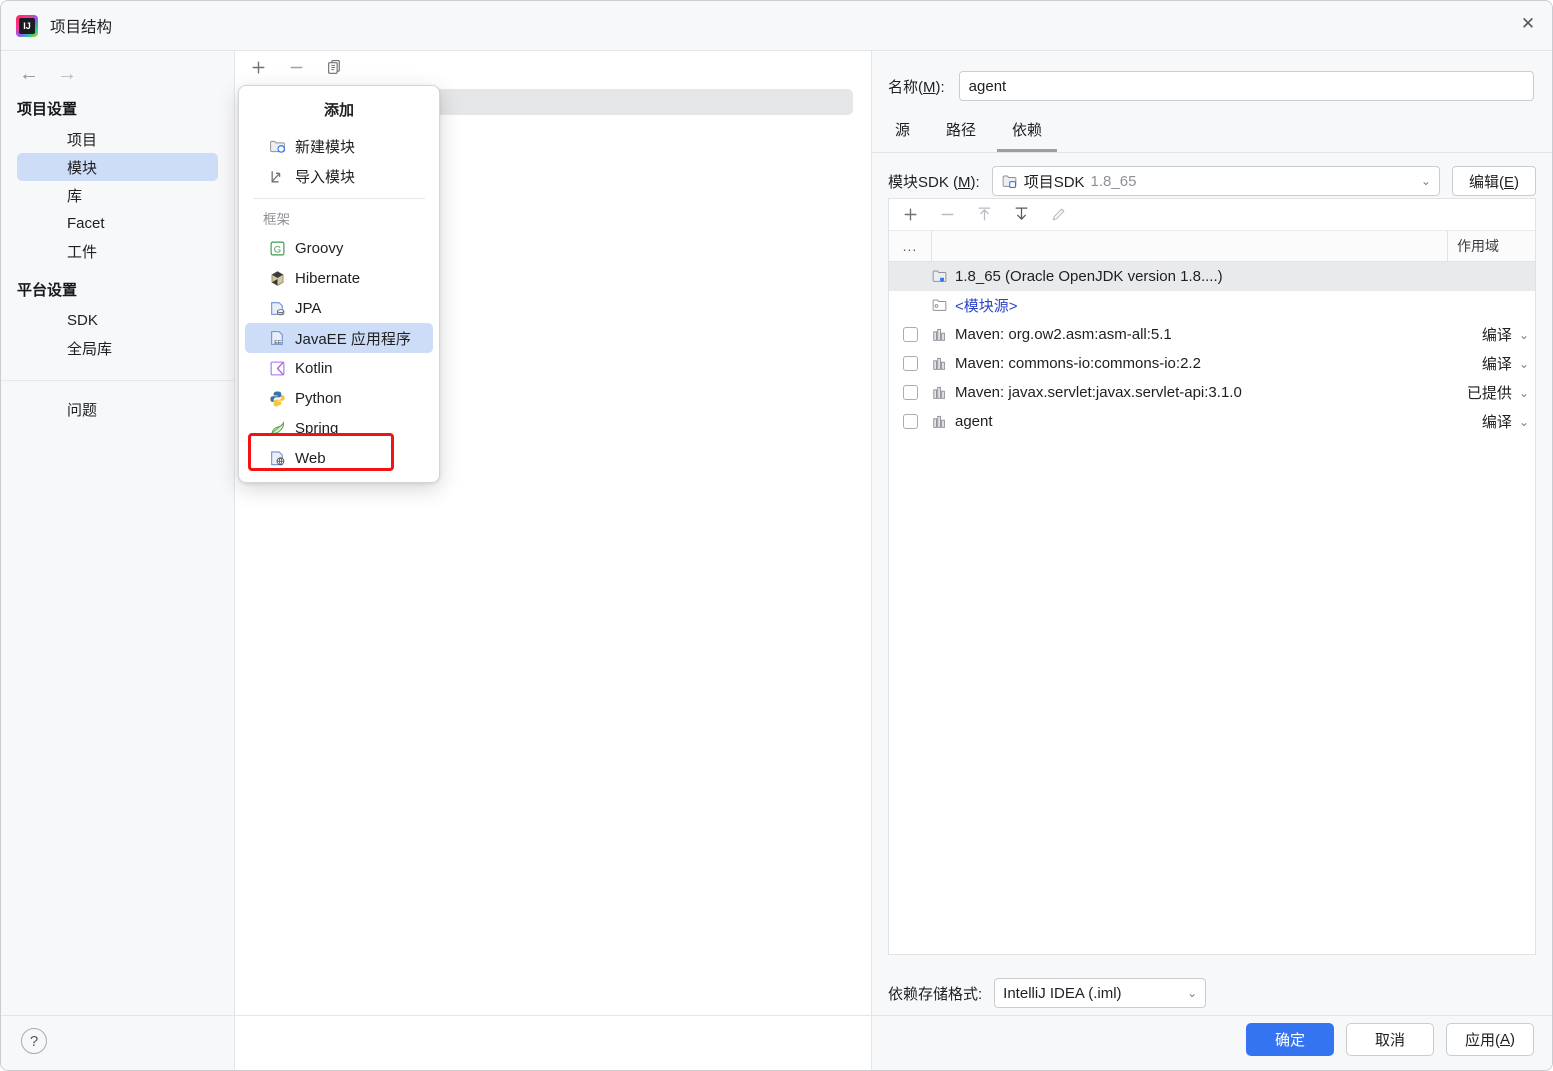  Describe the element at coordinates (34, 1041) in the screenshot. I see `help-button: ?` at that location.